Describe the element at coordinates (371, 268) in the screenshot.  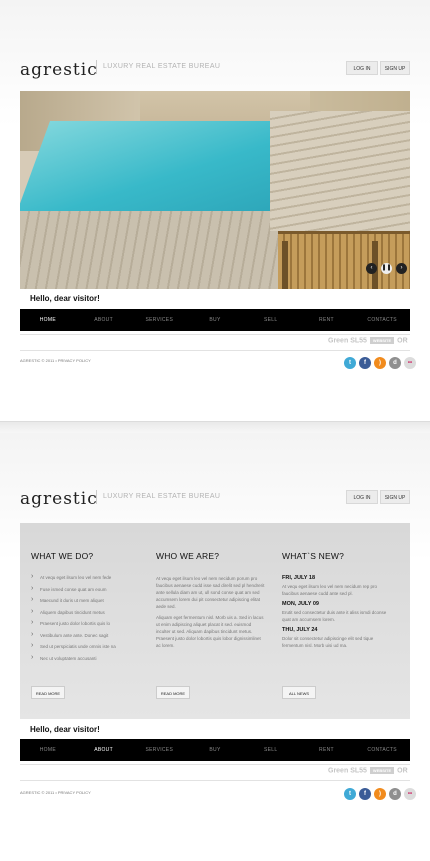
I see `slider-prev-button: ‹` at that location.